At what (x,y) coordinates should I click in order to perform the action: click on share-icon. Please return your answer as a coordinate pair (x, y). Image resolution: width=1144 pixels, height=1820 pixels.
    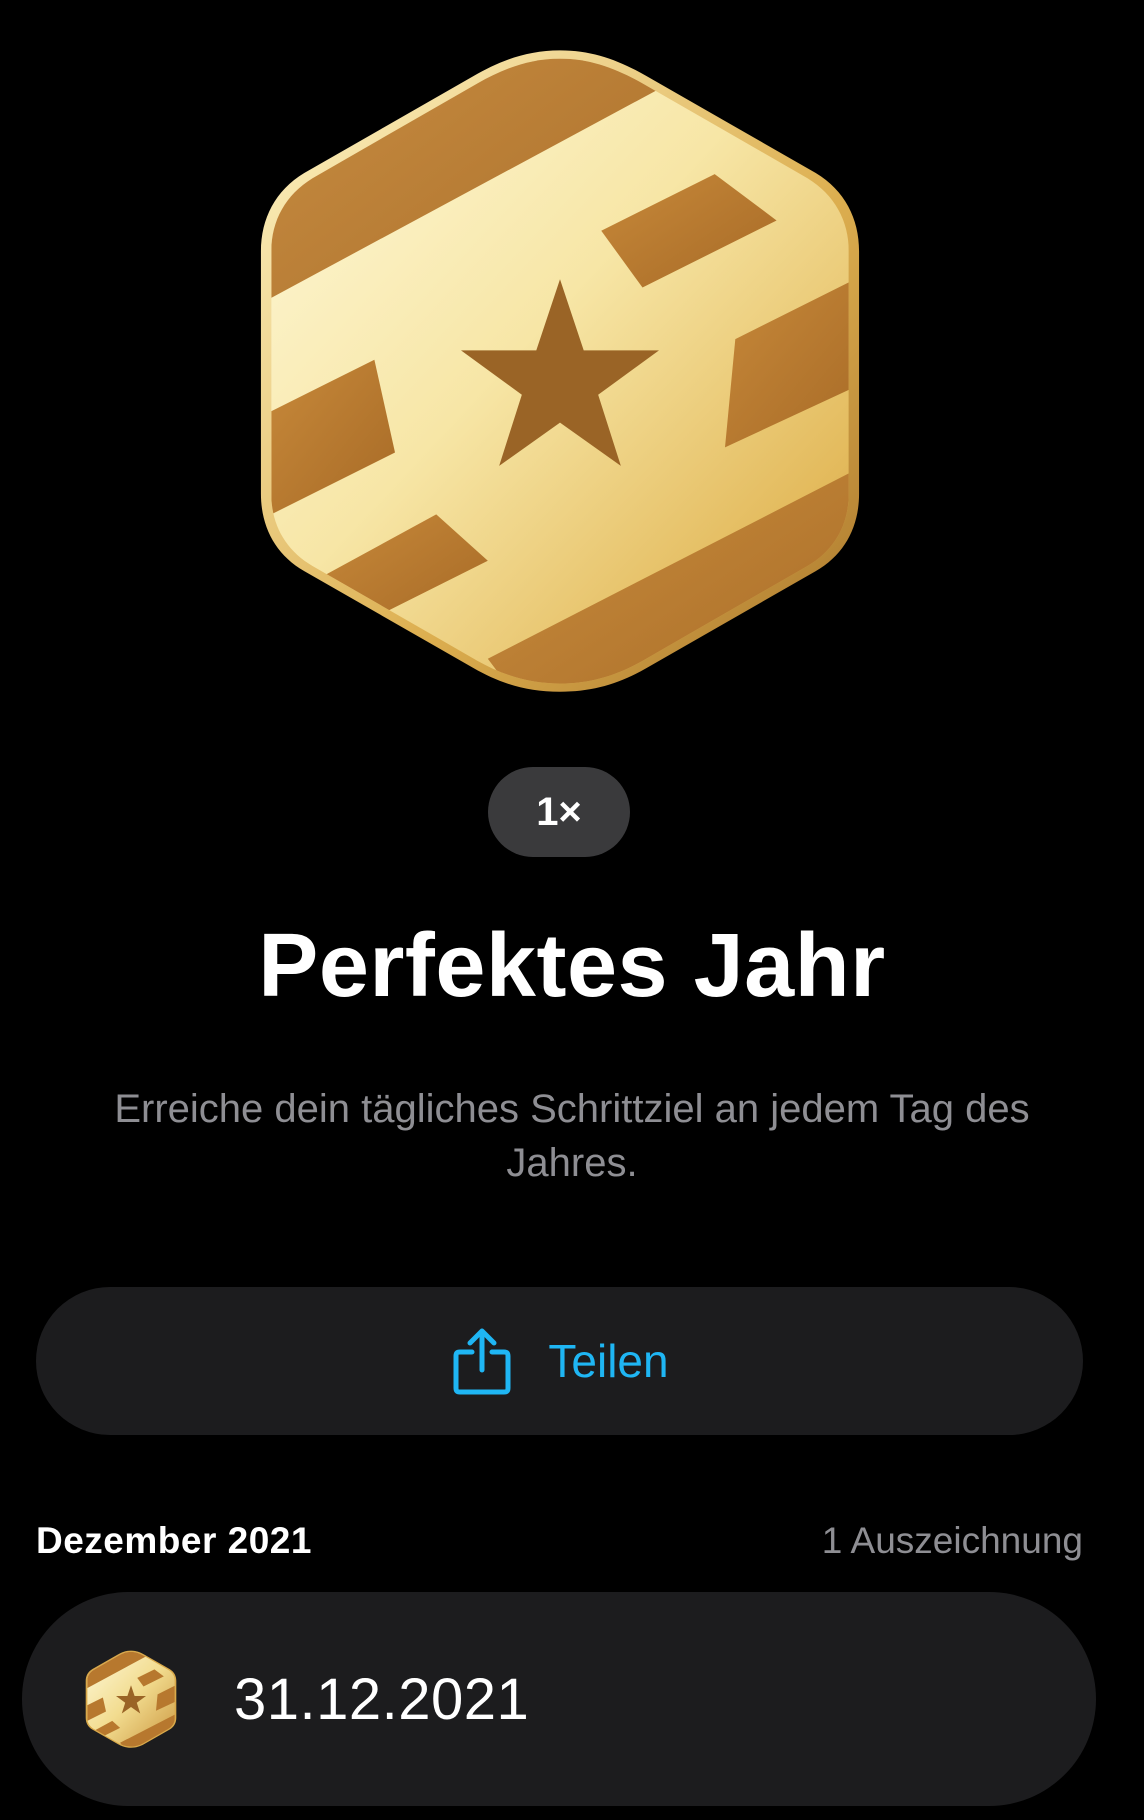
    Looking at the image, I should click on (482, 1361).